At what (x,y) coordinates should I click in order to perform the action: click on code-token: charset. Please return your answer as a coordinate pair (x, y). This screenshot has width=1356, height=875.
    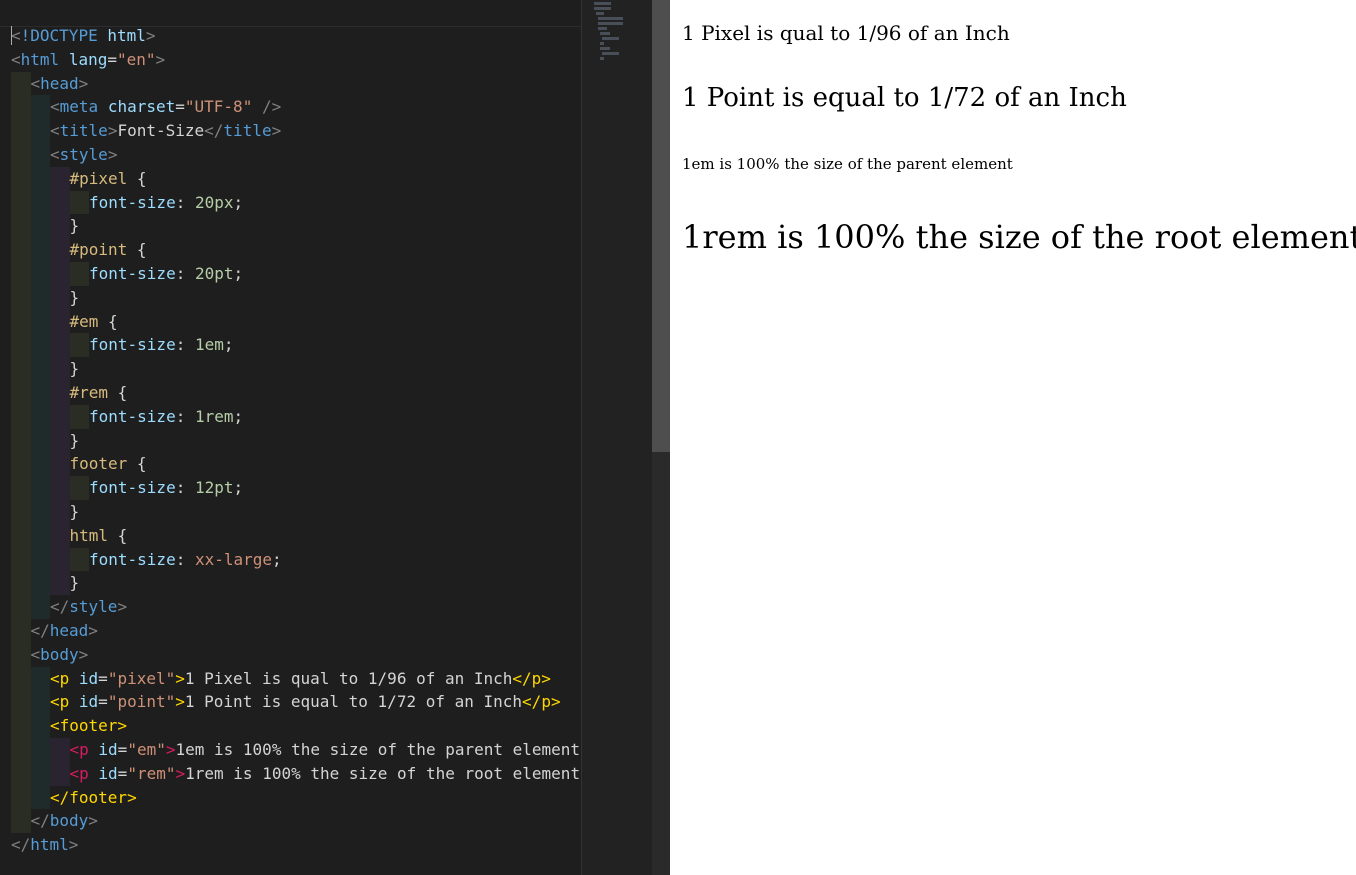
    Looking at the image, I should click on (141, 107).